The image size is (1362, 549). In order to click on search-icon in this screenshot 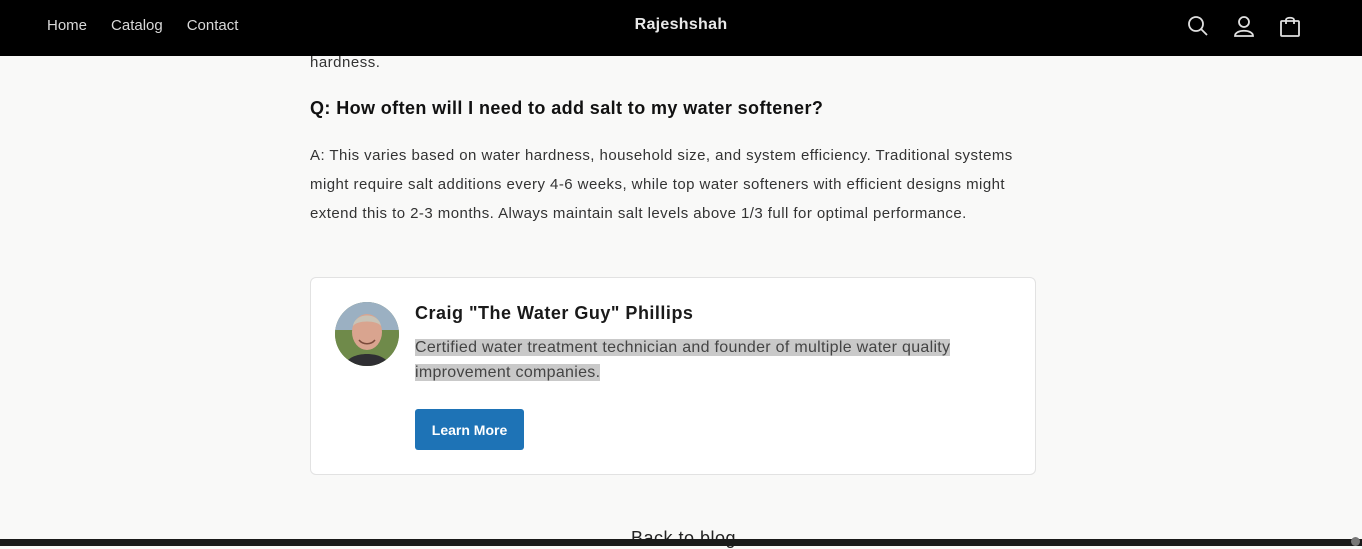, I will do `click(1198, 26)`.